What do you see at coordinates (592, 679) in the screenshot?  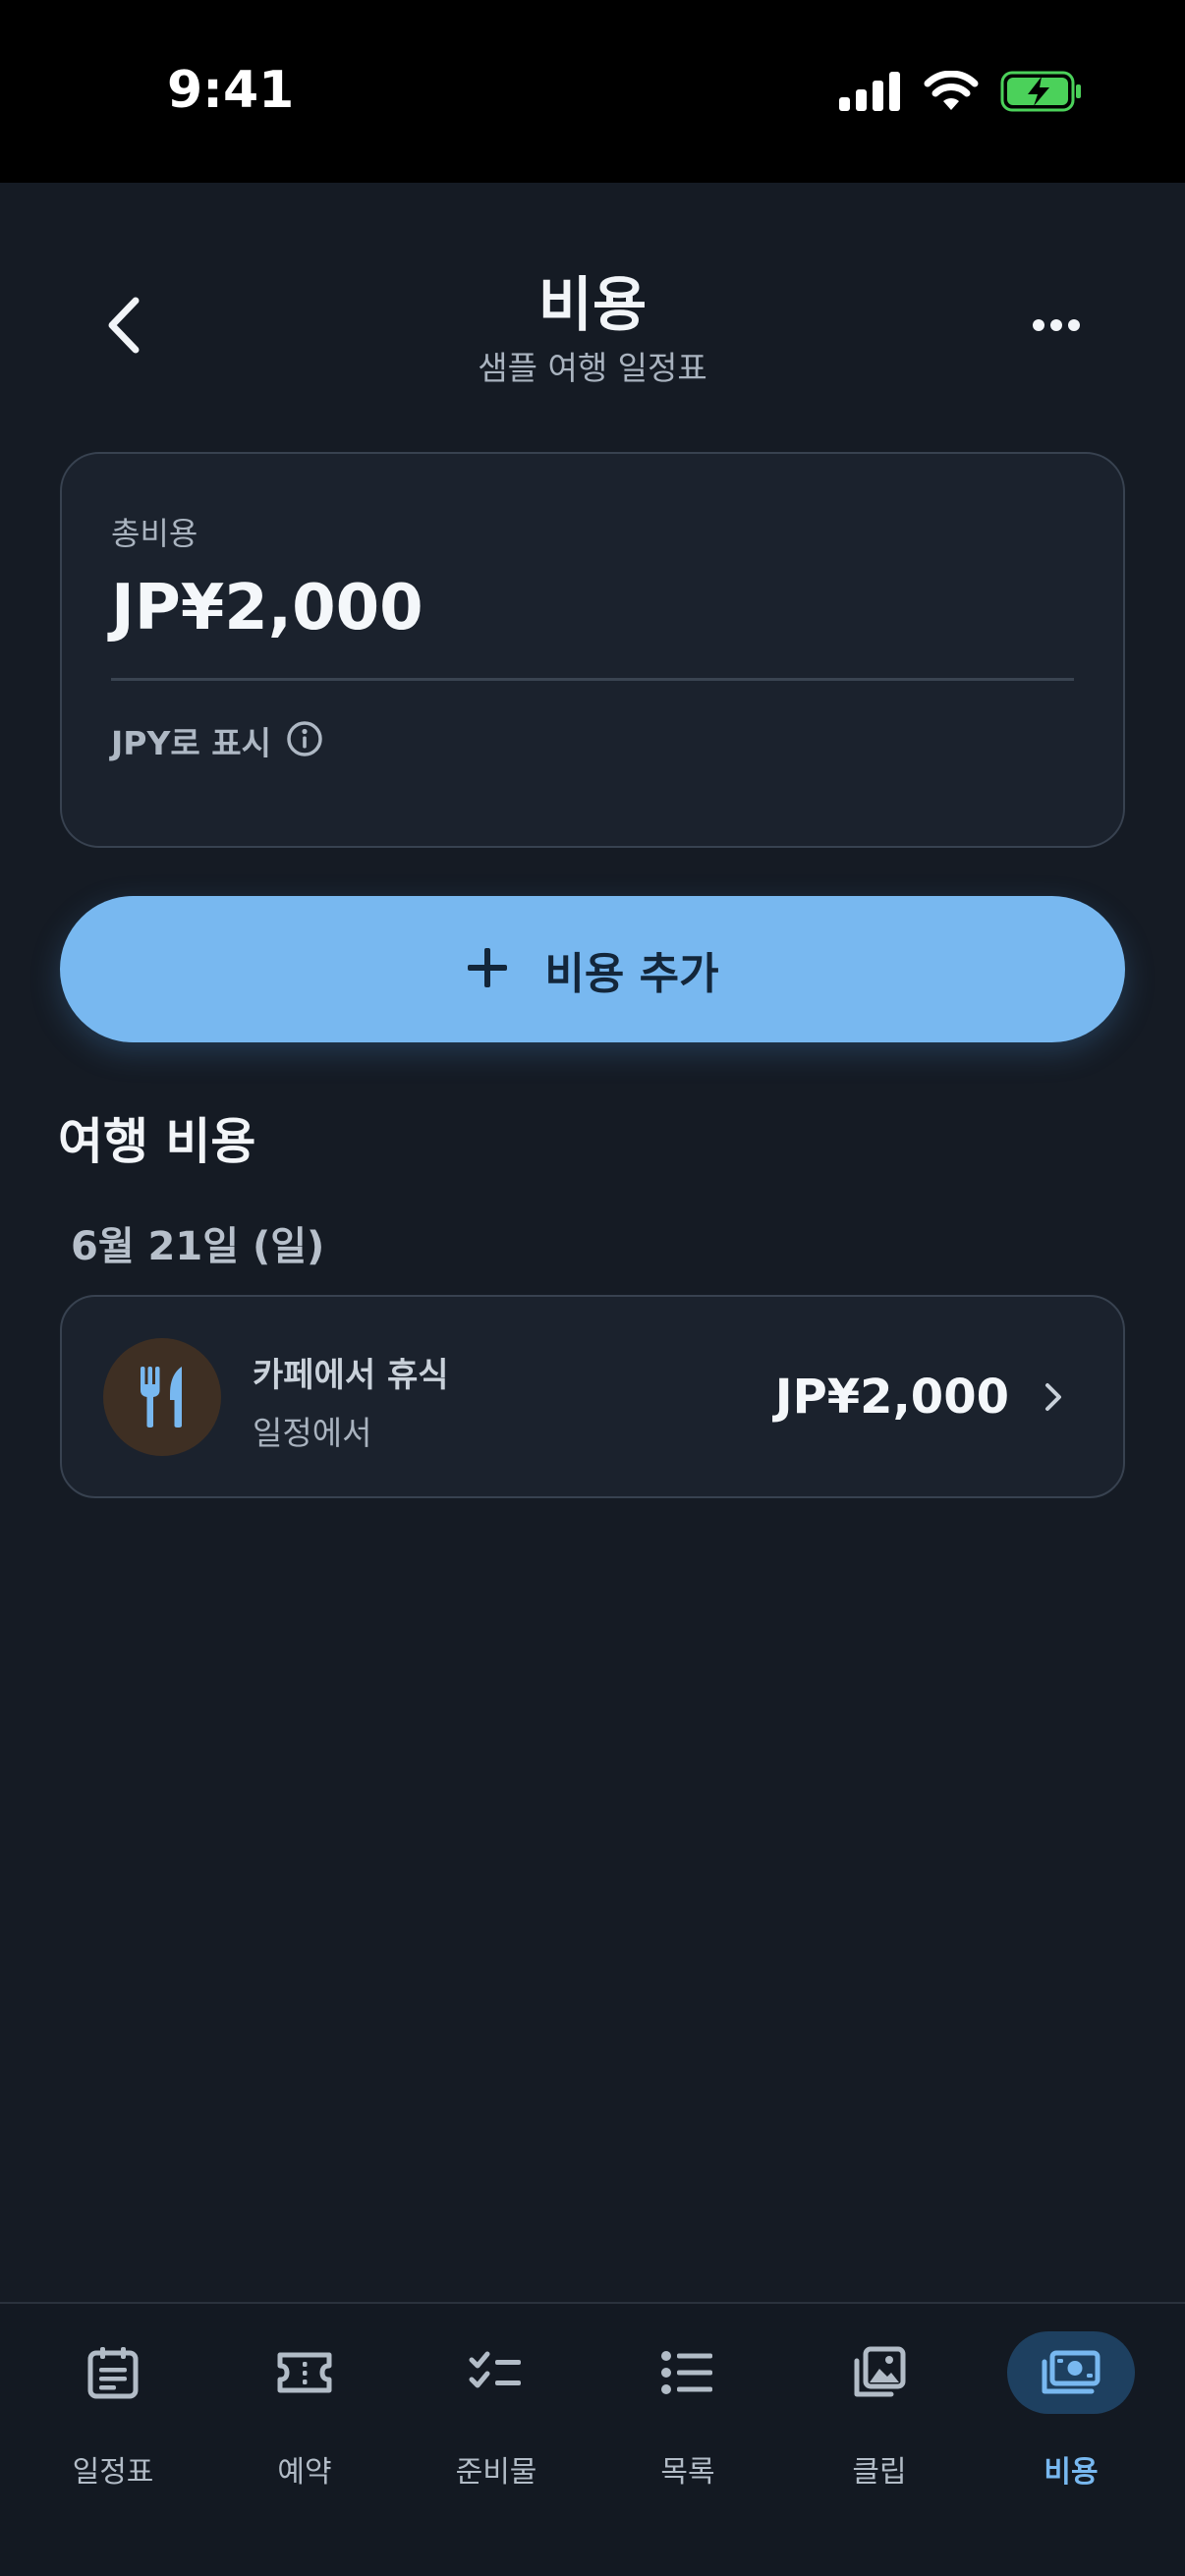 I see `divider` at bounding box center [592, 679].